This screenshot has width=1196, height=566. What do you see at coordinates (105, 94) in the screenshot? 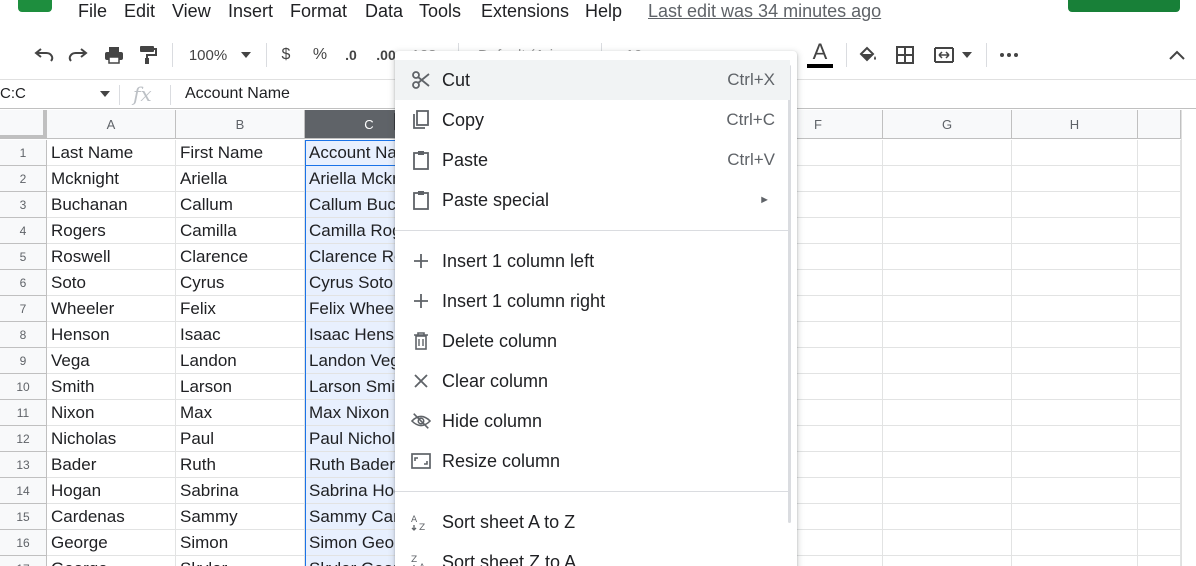
I see `chevron-down-icon` at bounding box center [105, 94].